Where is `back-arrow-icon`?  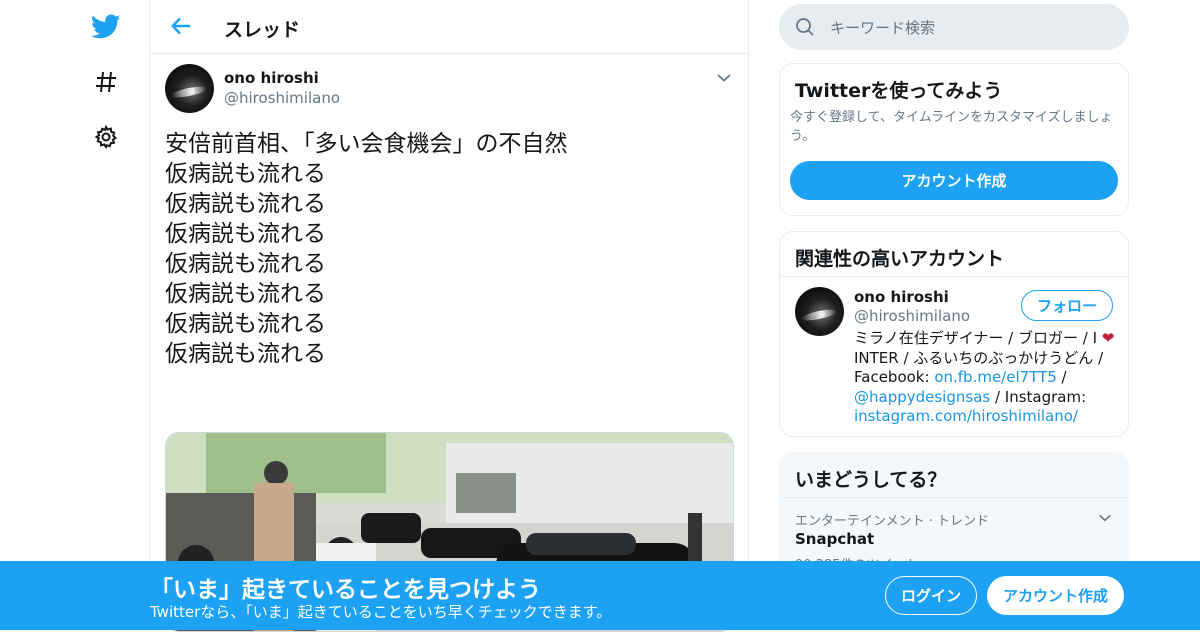 back-arrow-icon is located at coordinates (181, 26).